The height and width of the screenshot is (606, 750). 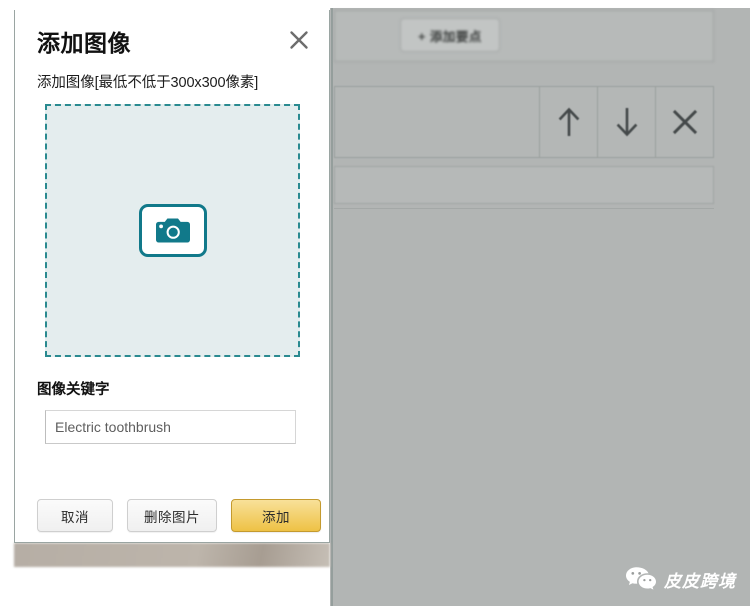 What do you see at coordinates (73, 390) in the screenshot?
I see `keyword-field-label: 图像关键字` at bounding box center [73, 390].